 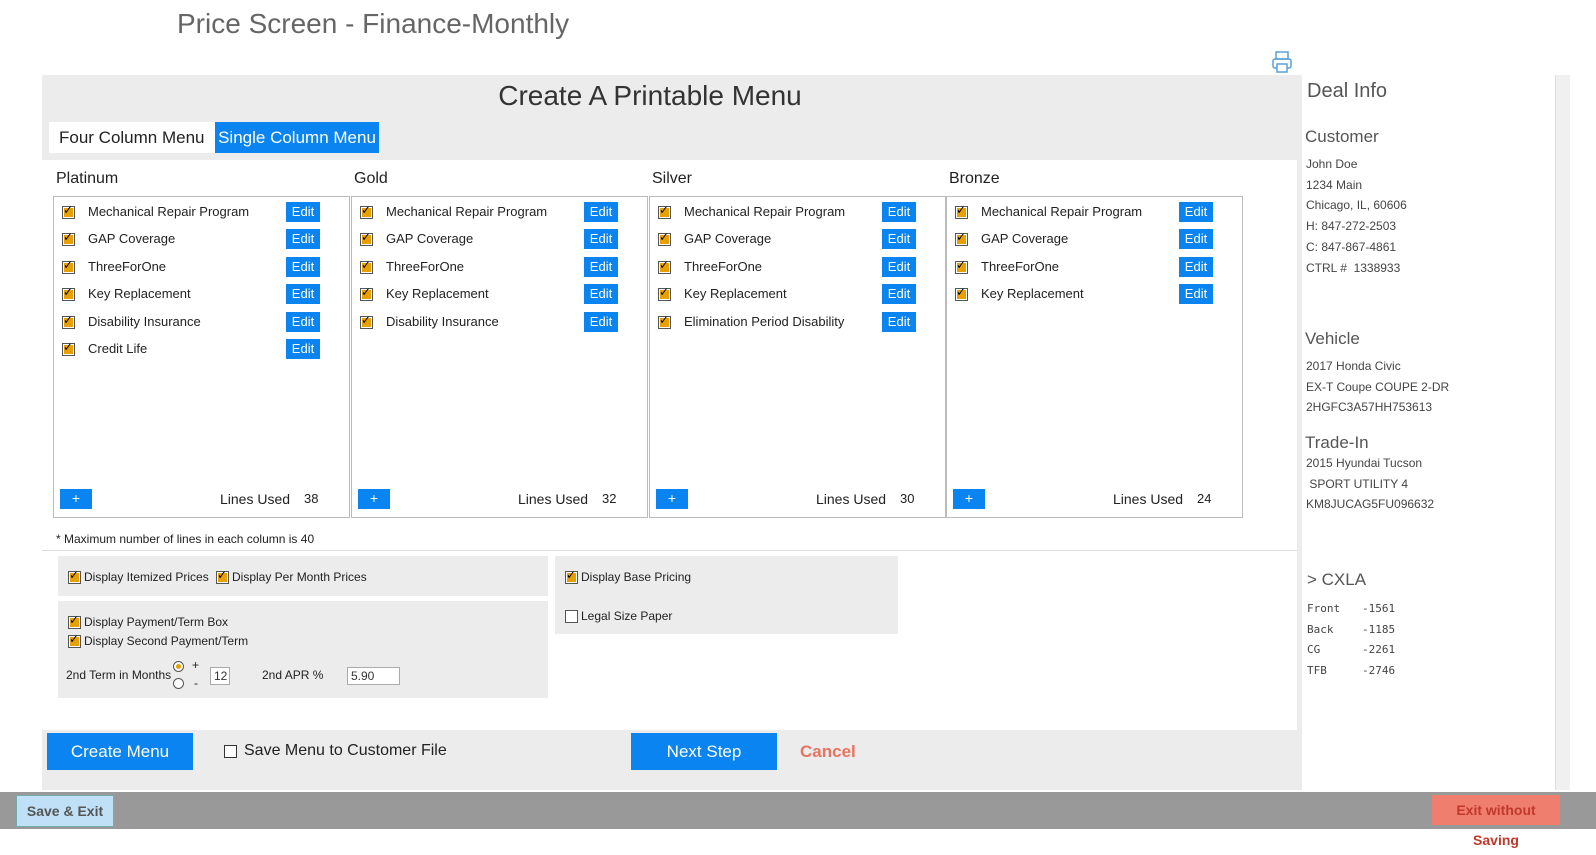 I want to click on apr-input: 5.90, so click(x=373, y=676).